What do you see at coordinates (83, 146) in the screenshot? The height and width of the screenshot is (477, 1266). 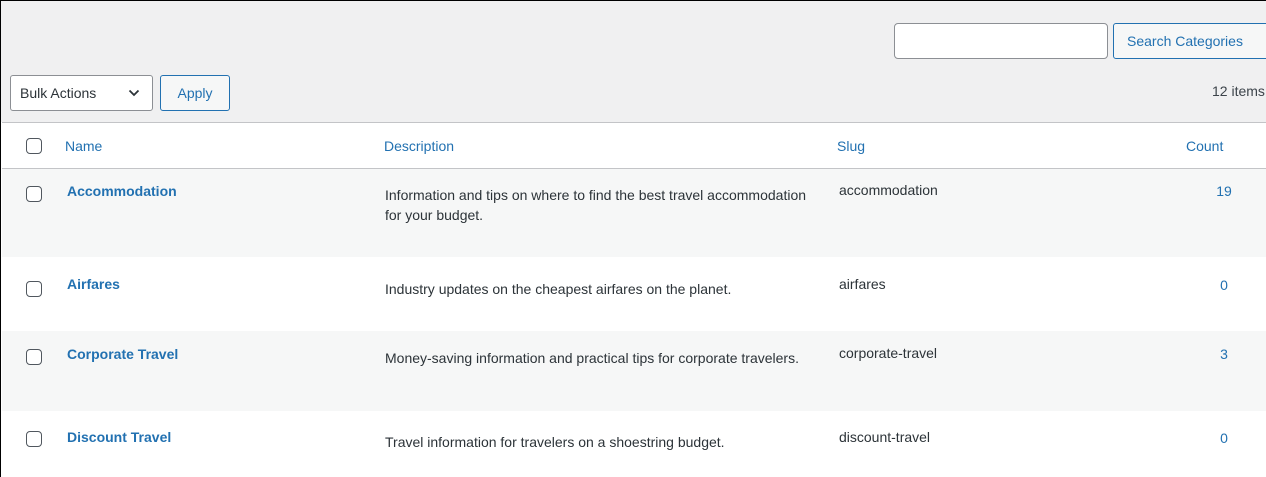 I see `column-header-name: Name` at bounding box center [83, 146].